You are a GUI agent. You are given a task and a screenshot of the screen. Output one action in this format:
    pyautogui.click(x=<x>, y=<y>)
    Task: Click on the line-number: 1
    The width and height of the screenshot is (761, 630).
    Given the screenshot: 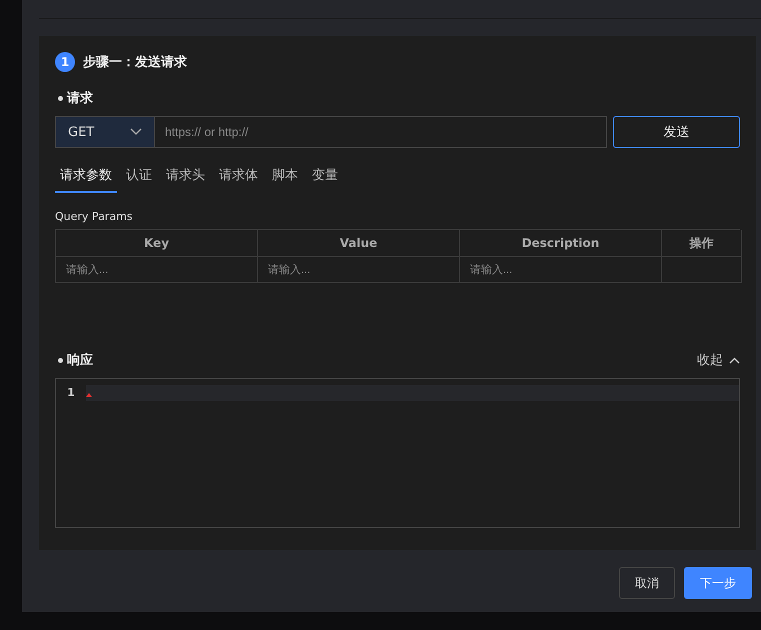 What is the action you would take?
    pyautogui.click(x=71, y=393)
    